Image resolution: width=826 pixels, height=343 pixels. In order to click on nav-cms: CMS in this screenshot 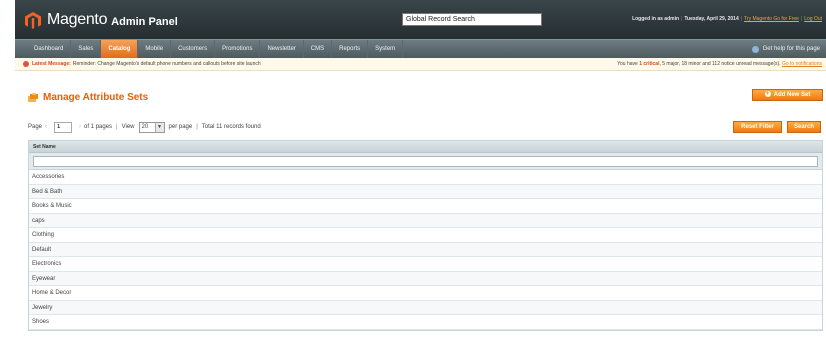, I will do `click(318, 49)`.